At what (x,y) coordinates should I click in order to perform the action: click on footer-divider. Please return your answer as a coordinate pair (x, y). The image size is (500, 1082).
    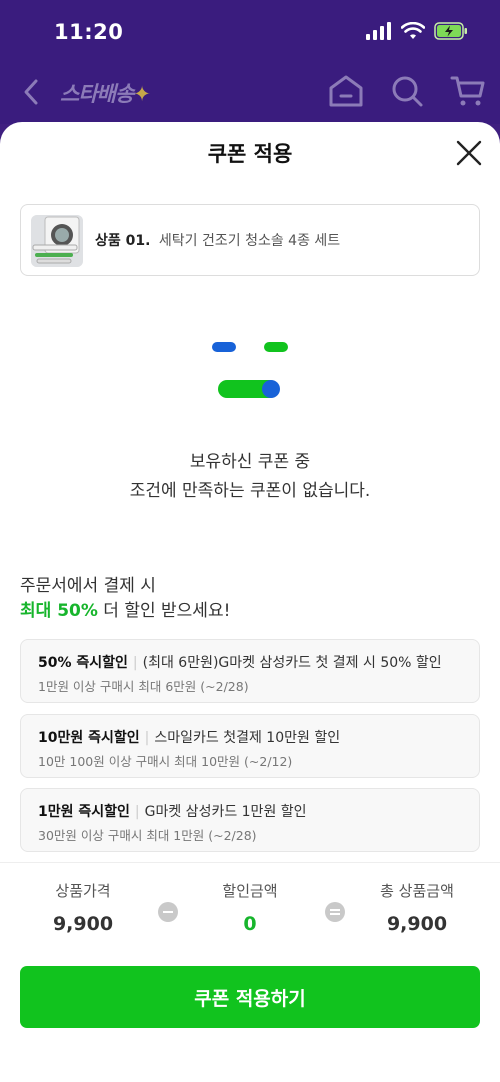
    Looking at the image, I should click on (250, 862).